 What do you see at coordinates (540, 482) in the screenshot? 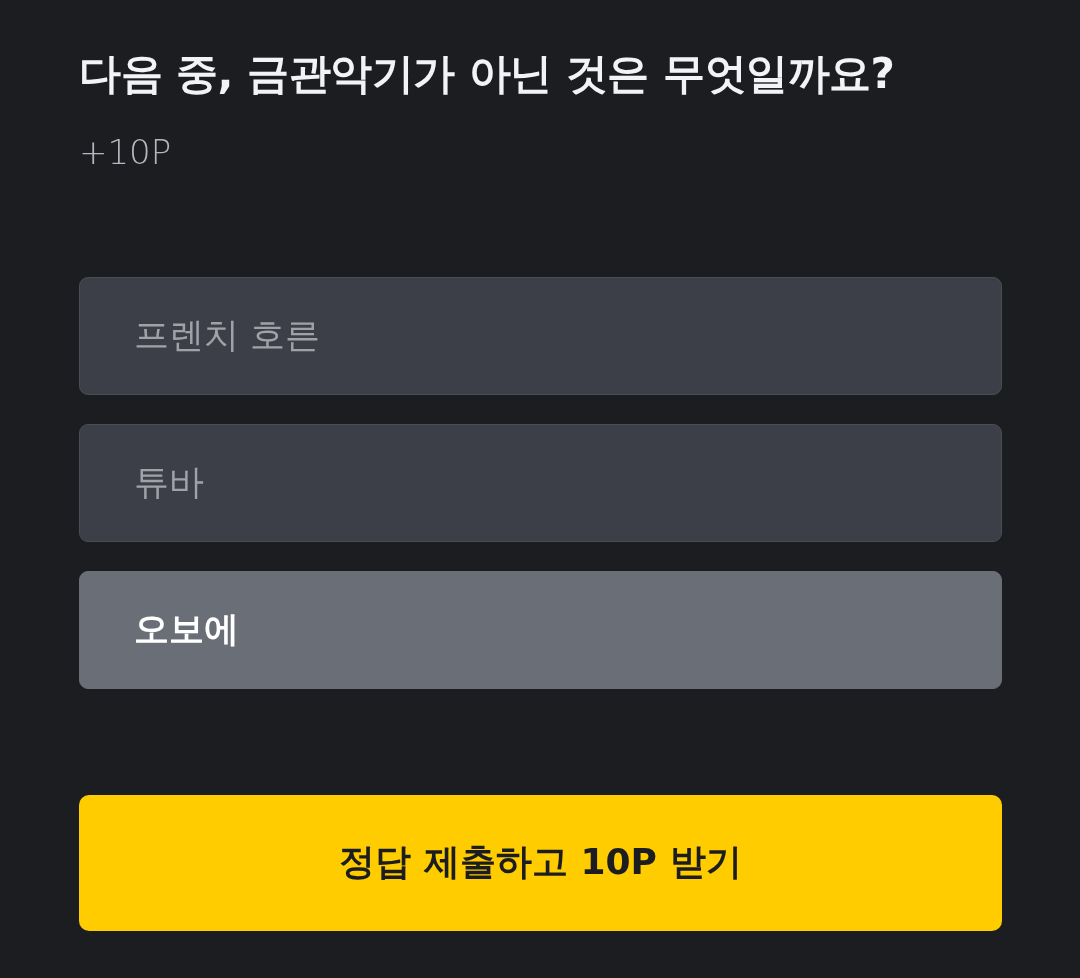
I see `answer-option: 튜바` at bounding box center [540, 482].